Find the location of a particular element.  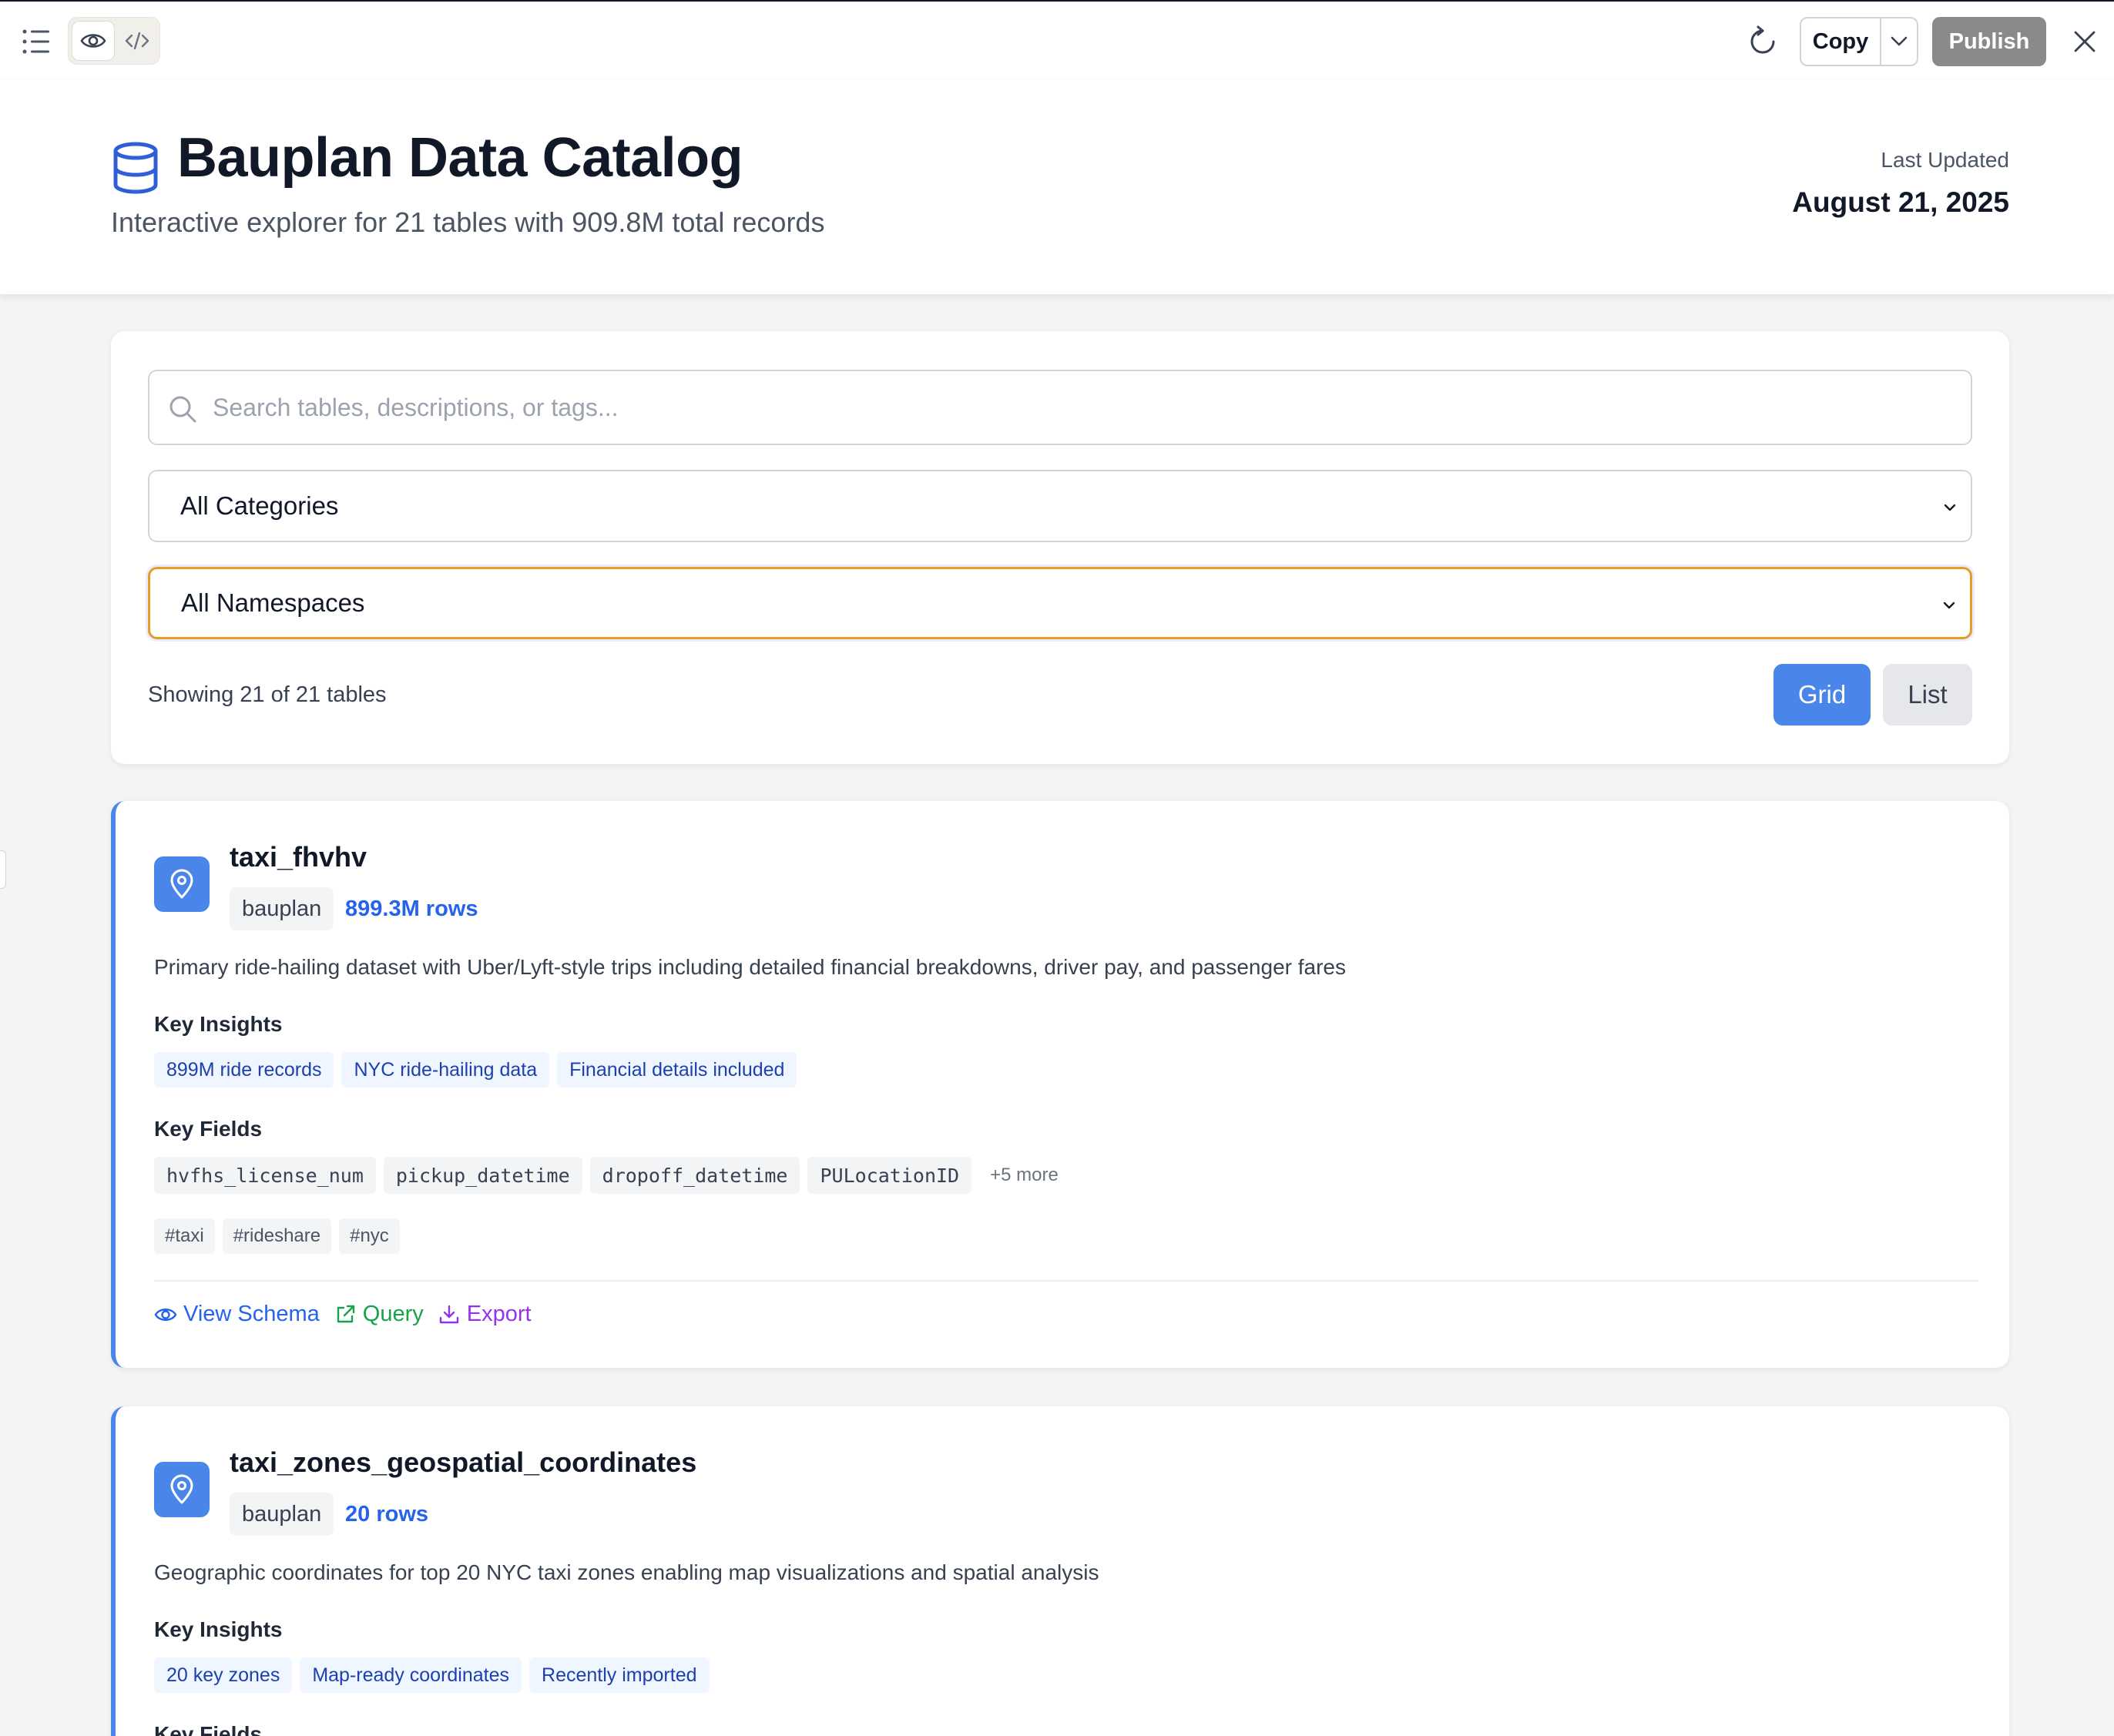

view-schema-label: View Schema is located at coordinates (251, 1314).